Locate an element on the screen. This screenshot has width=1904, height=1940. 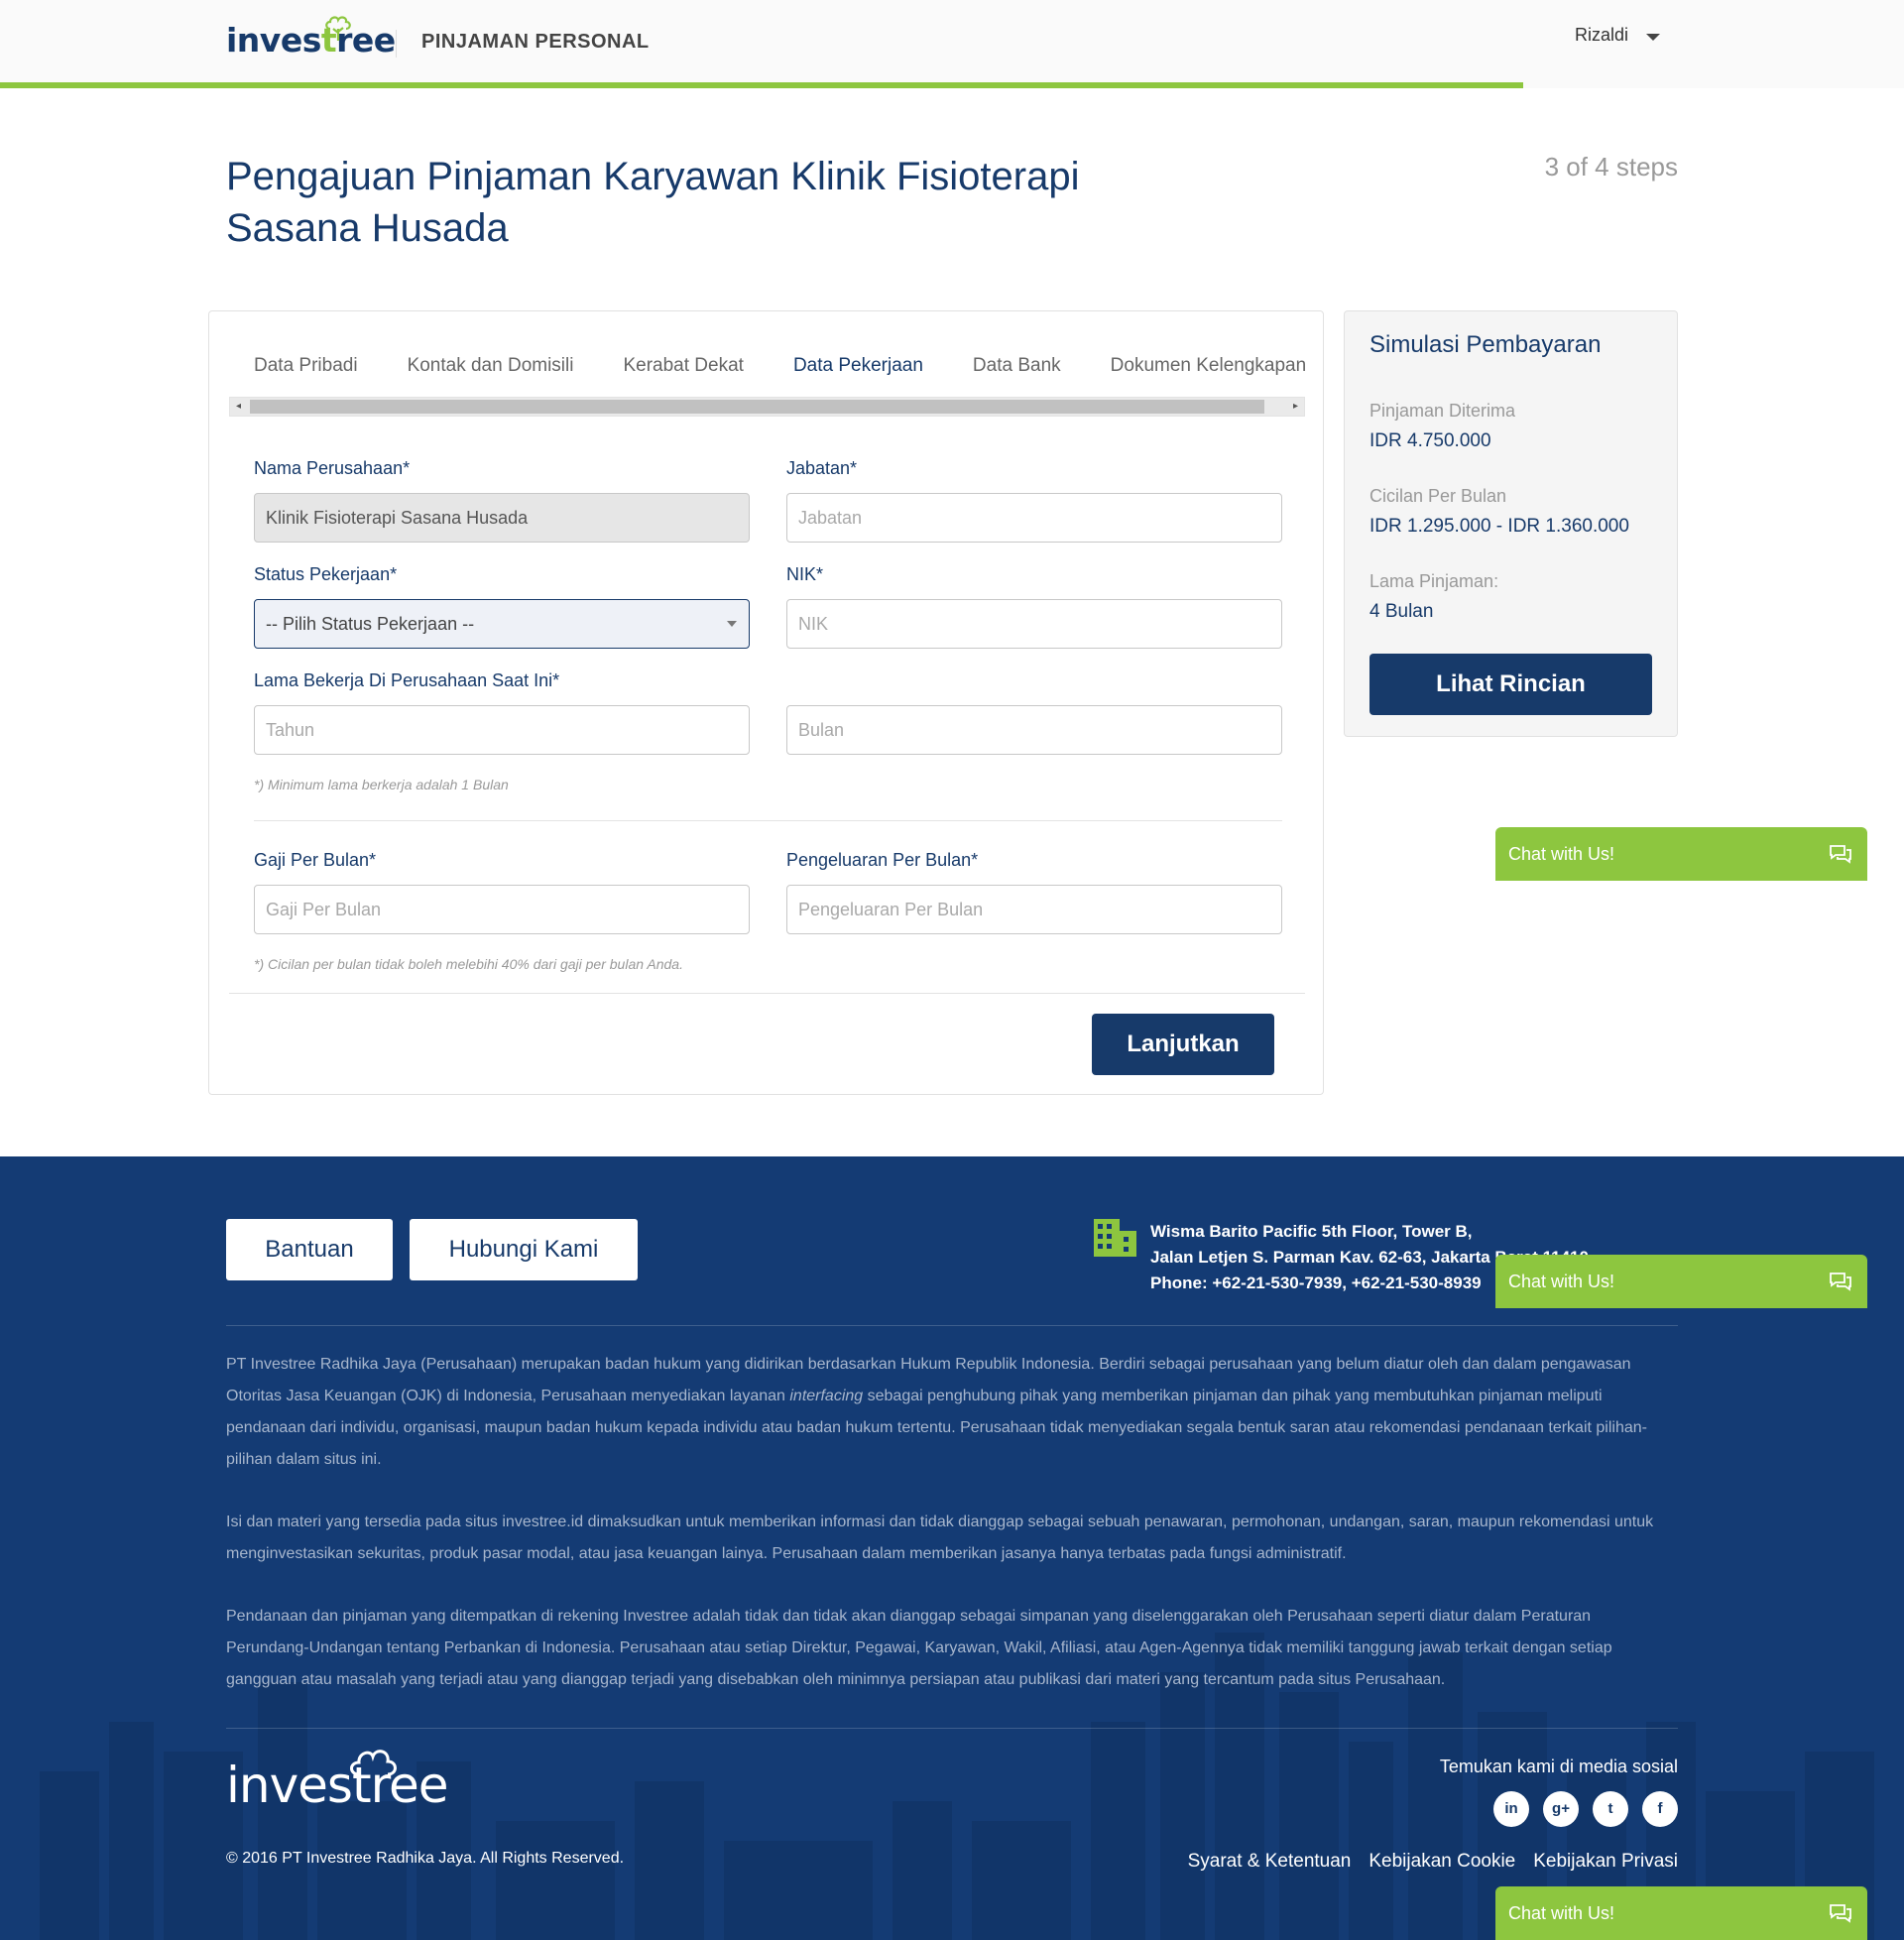
company-field: Klinik Fisioterapi Sasana Husada is located at coordinates (502, 518).